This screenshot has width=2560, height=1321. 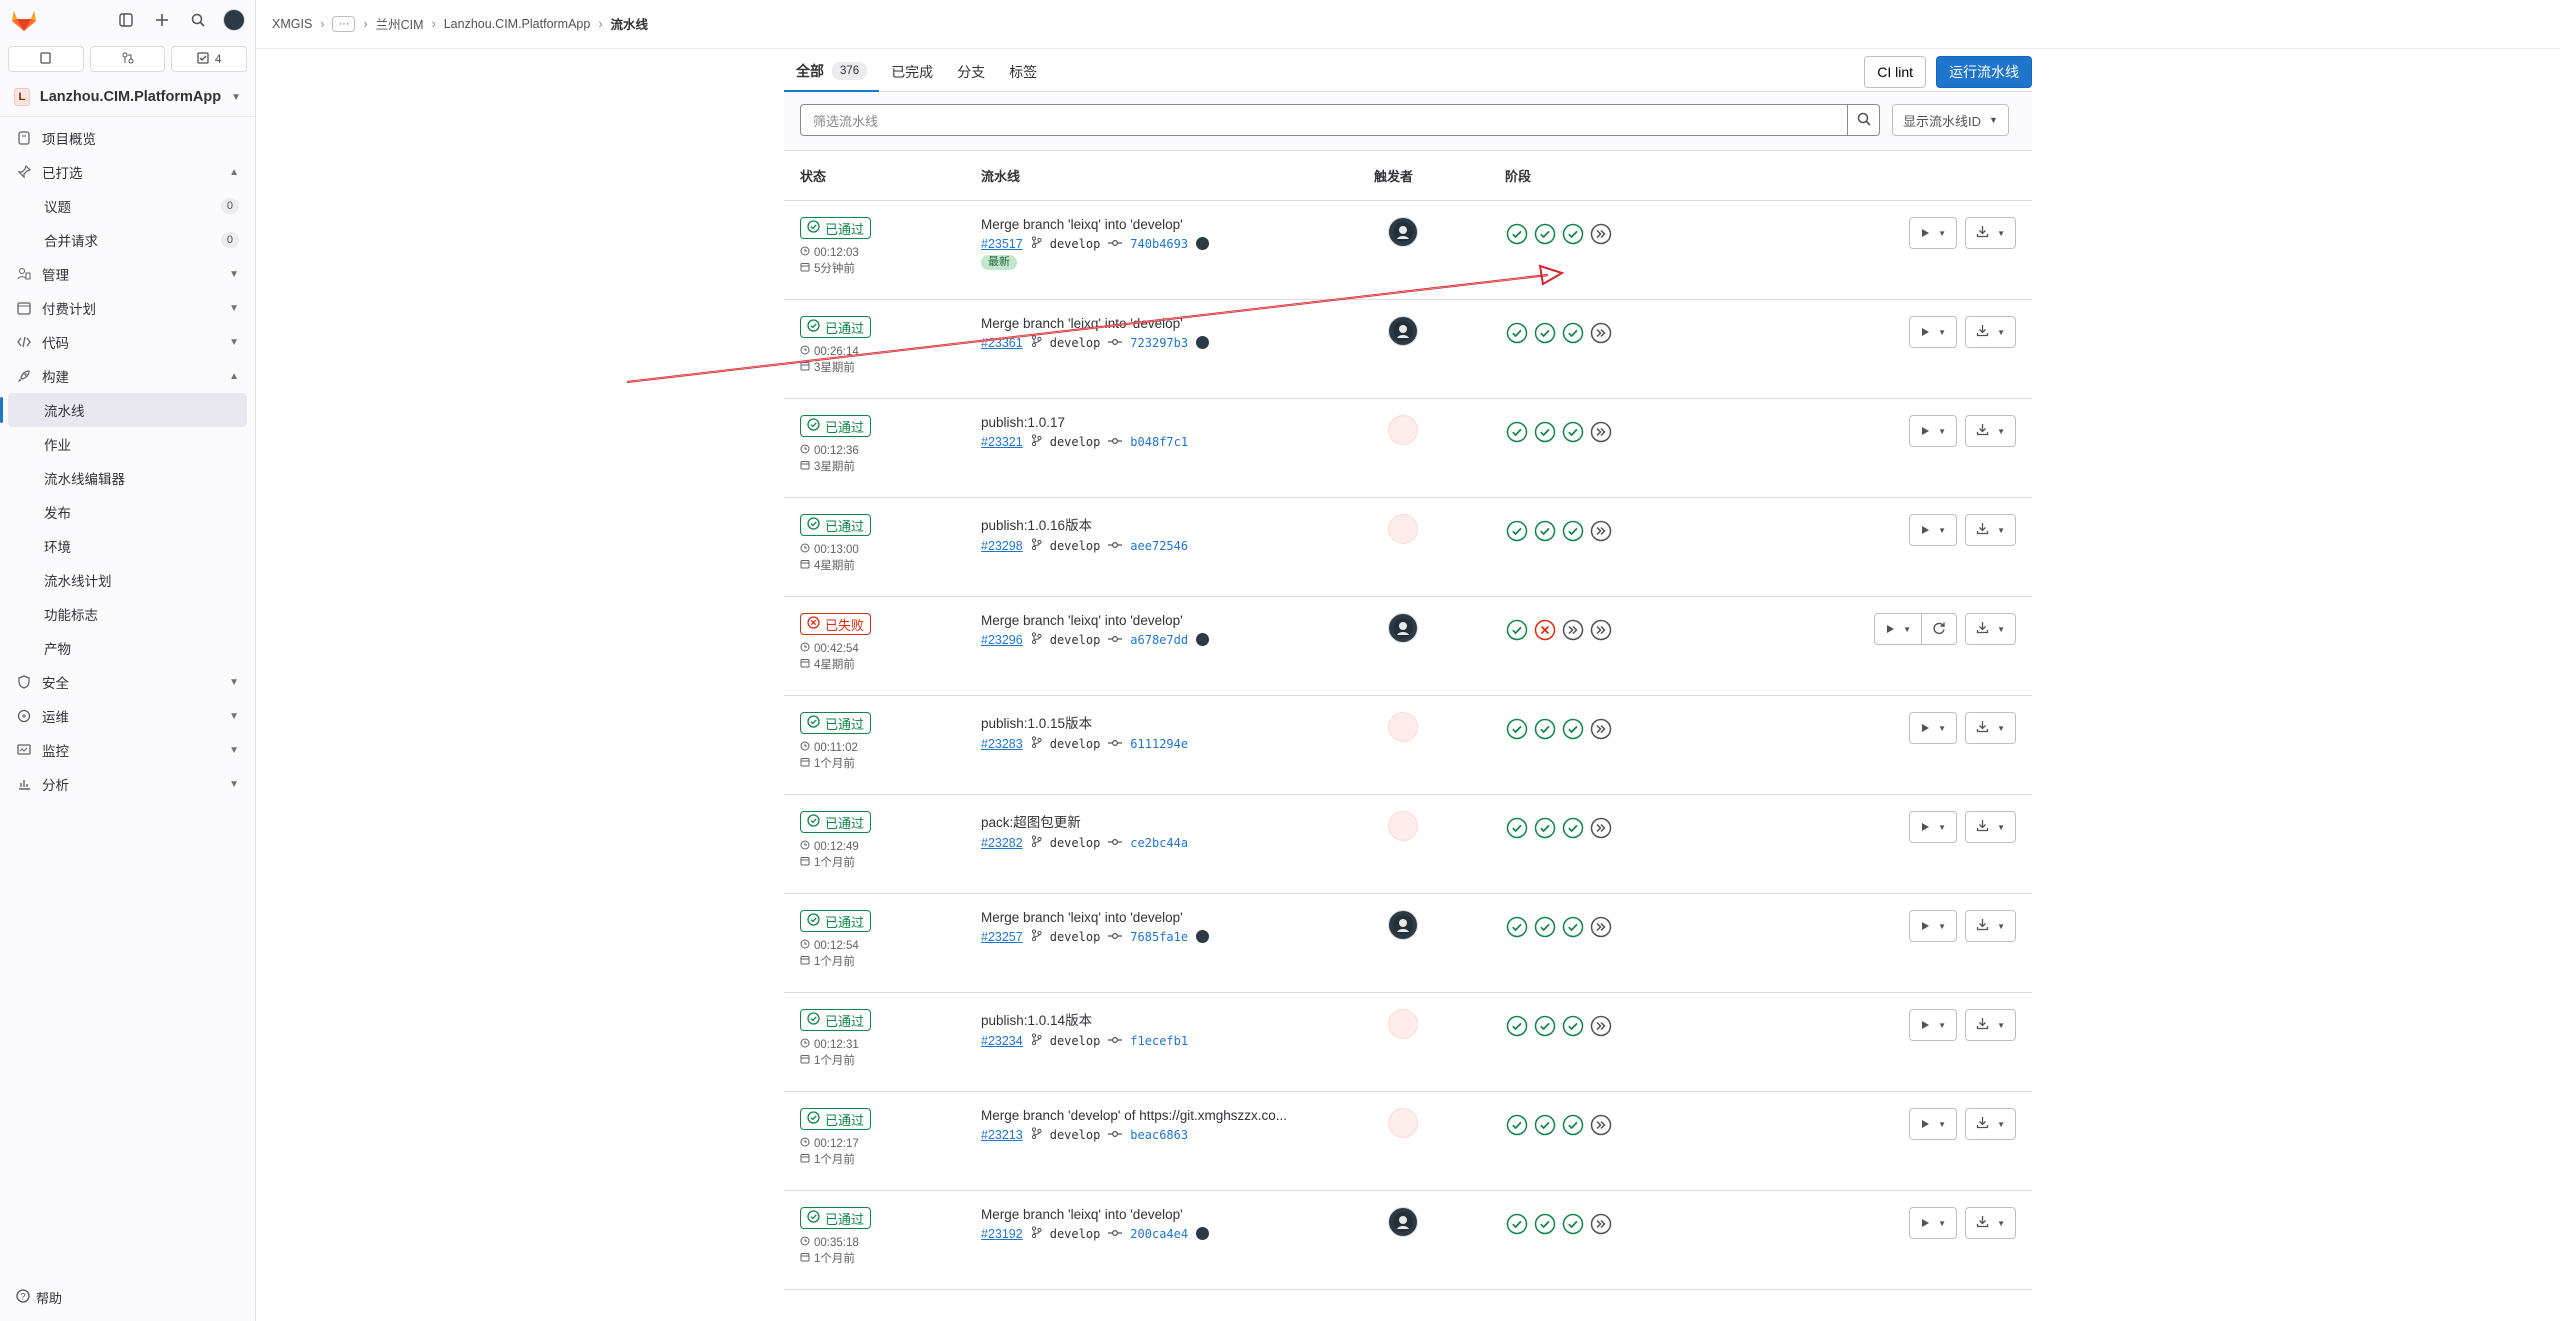 What do you see at coordinates (234, 20) in the screenshot?
I see `user-avatar` at bounding box center [234, 20].